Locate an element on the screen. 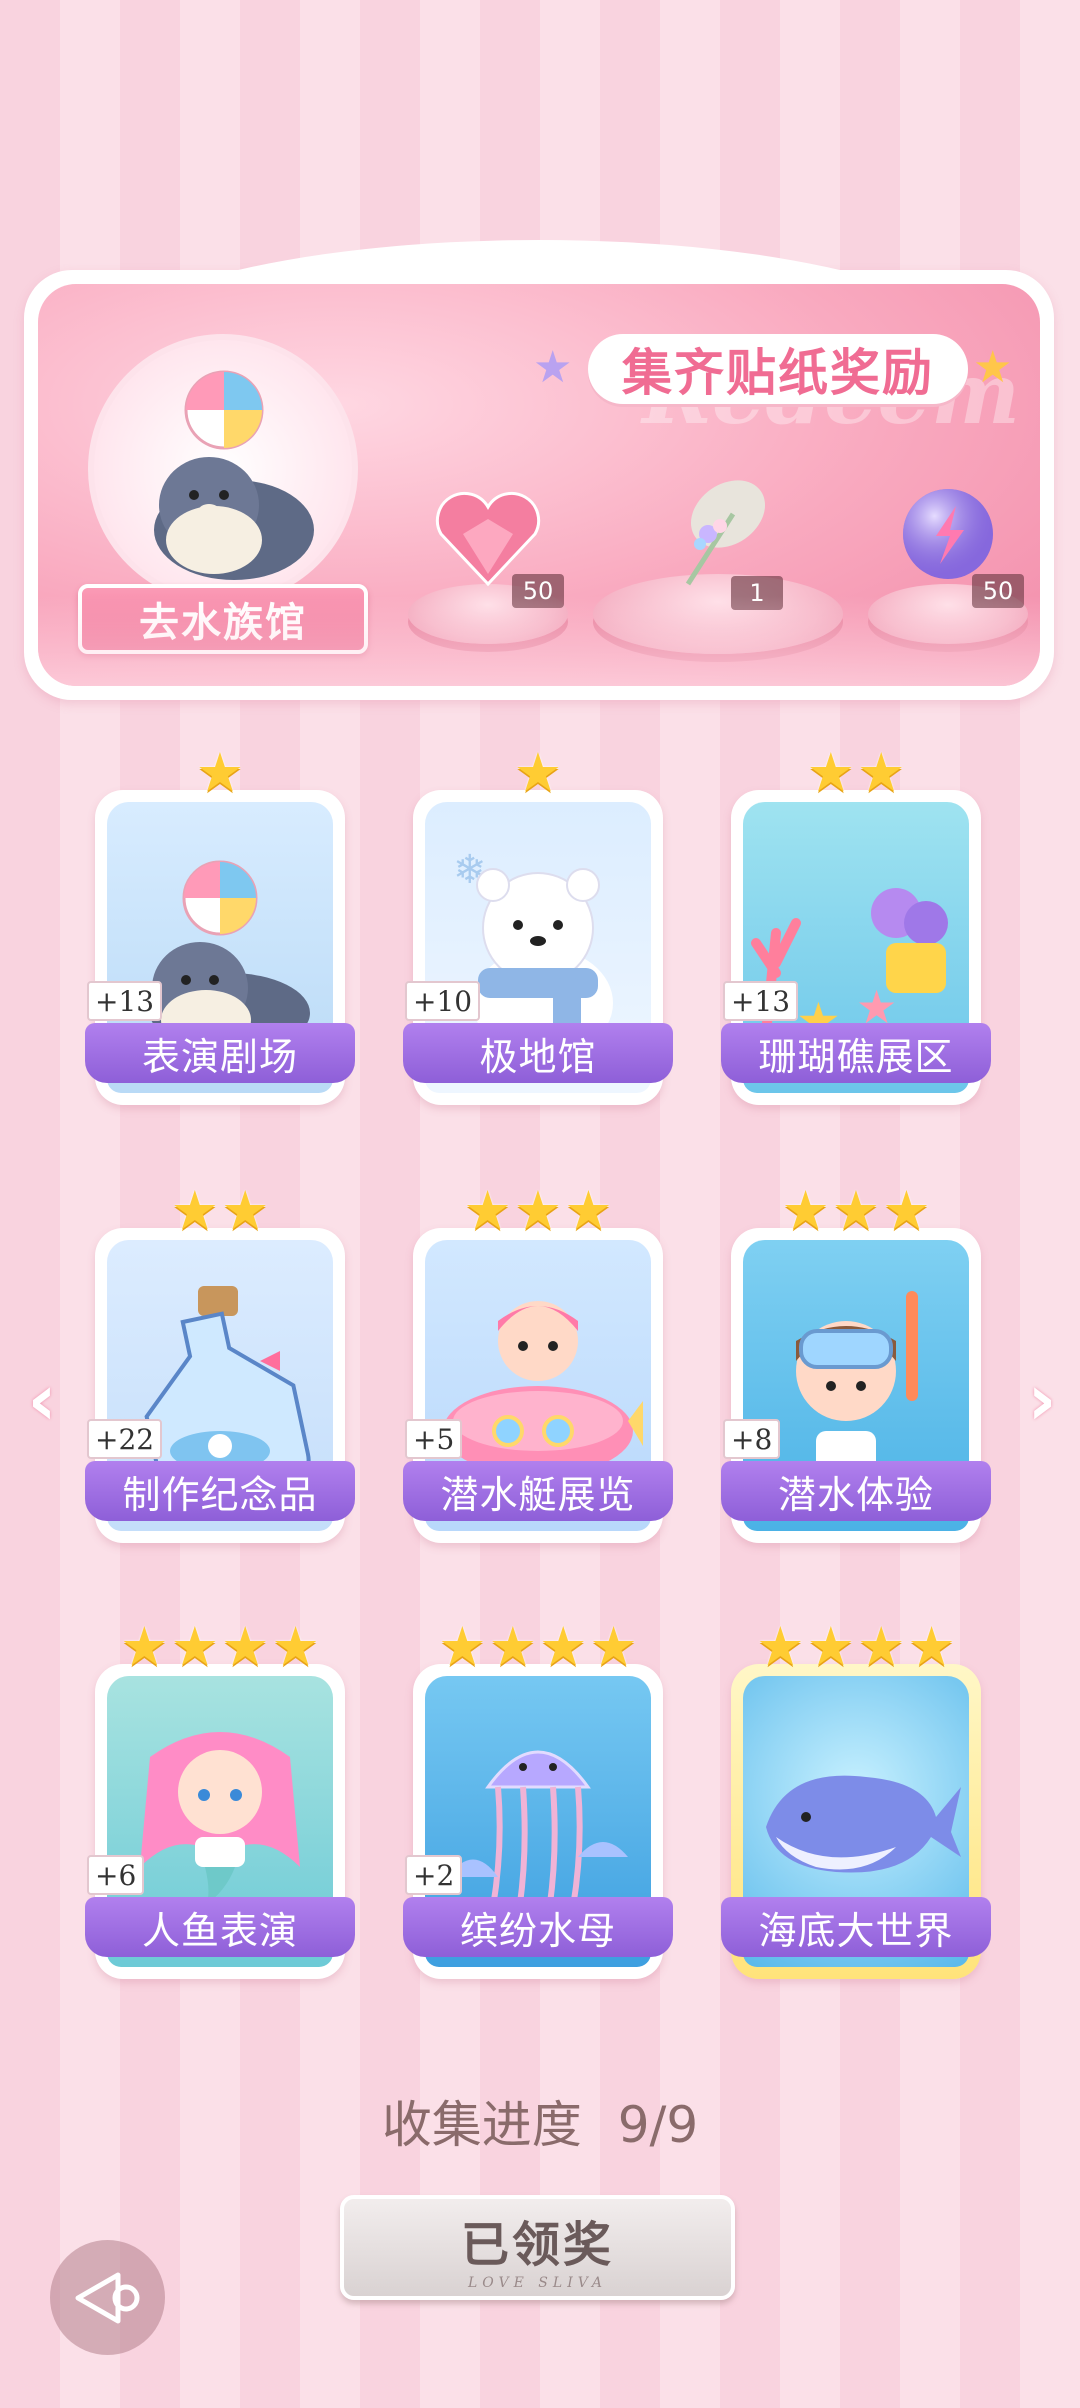 Image resolution: width=1080 pixels, height=2408 pixels. card-label: 制作纪念品 is located at coordinates (220, 1491).